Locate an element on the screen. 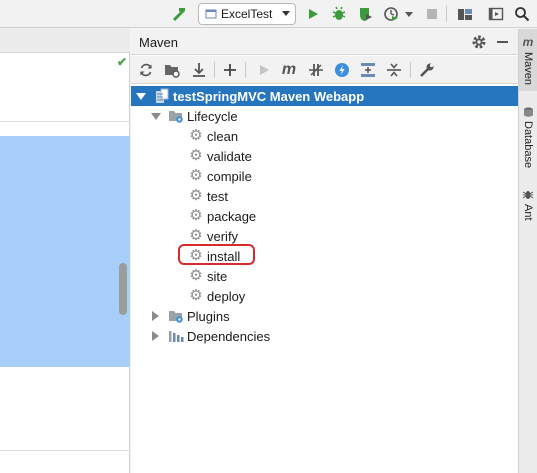 This screenshot has height=473, width=537. project-structure-icon is located at coordinates (465, 14).